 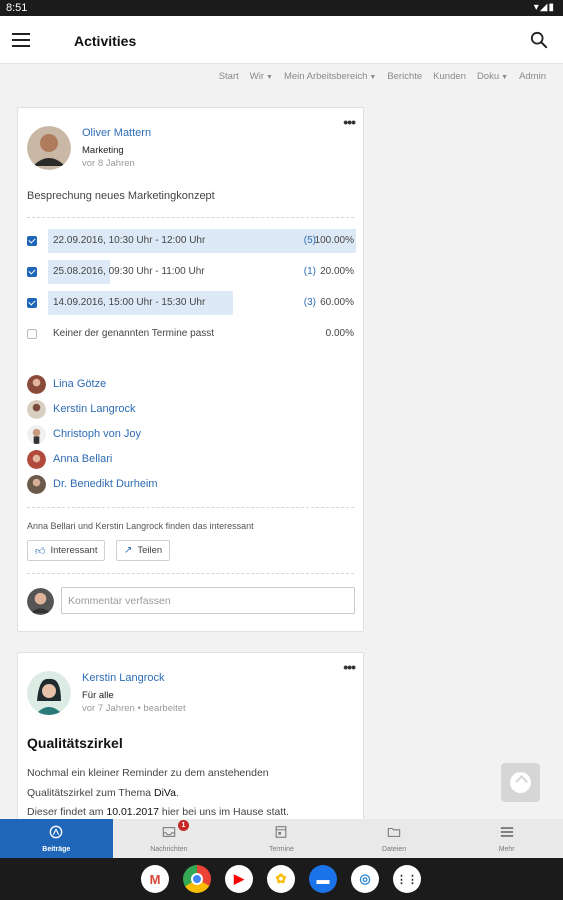 I want to click on tab-termine: Termine, so click(x=281, y=838).